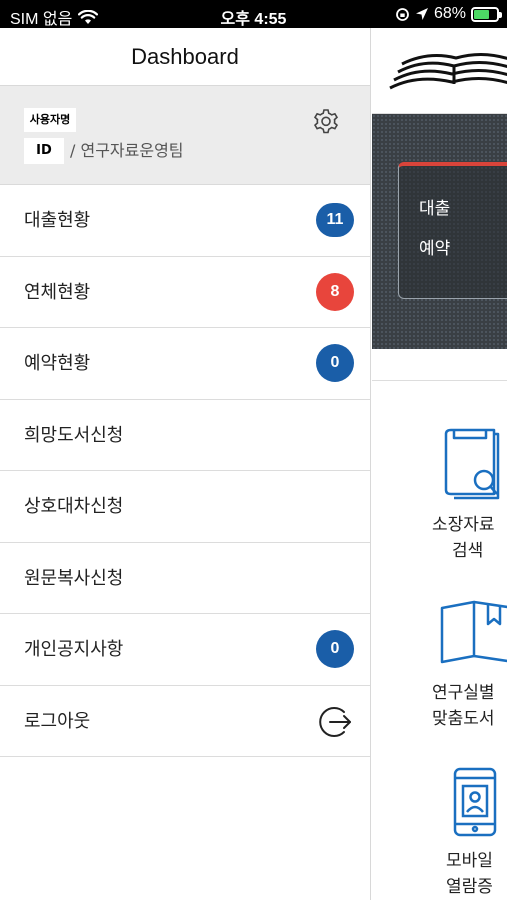 The height and width of the screenshot is (900, 507). I want to click on reservation-count-badge: 0, so click(335, 363).